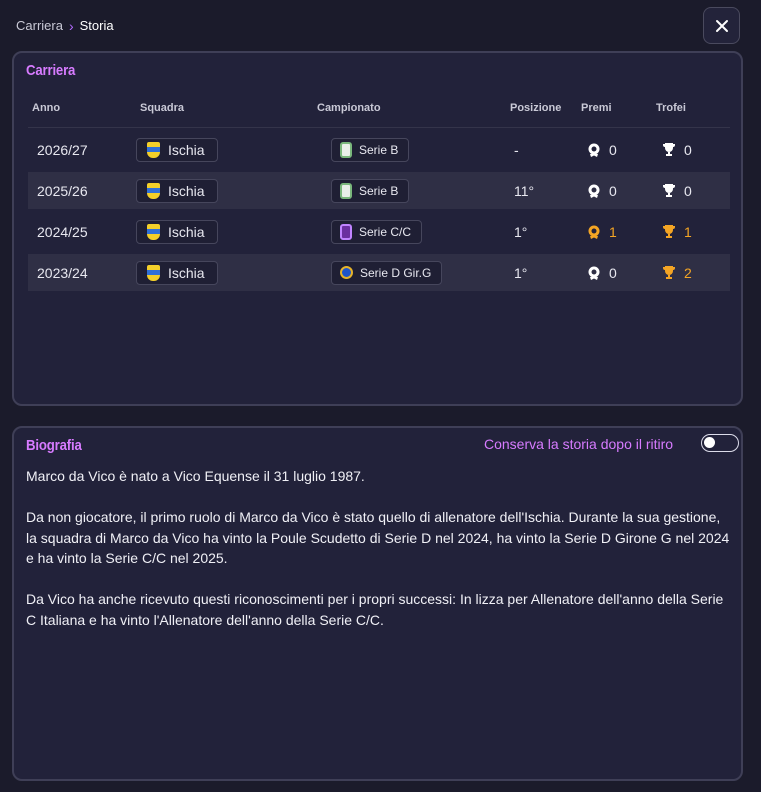 The width and height of the screenshot is (761, 792). What do you see at coordinates (62, 190) in the screenshot?
I see `row-year: 2025/26` at bounding box center [62, 190].